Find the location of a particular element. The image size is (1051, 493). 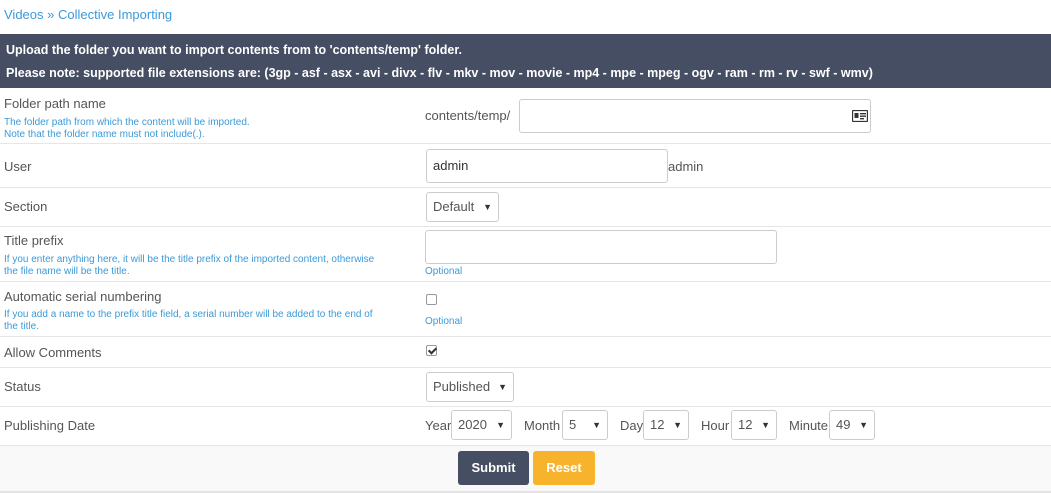

user-input: admin is located at coordinates (547, 166).